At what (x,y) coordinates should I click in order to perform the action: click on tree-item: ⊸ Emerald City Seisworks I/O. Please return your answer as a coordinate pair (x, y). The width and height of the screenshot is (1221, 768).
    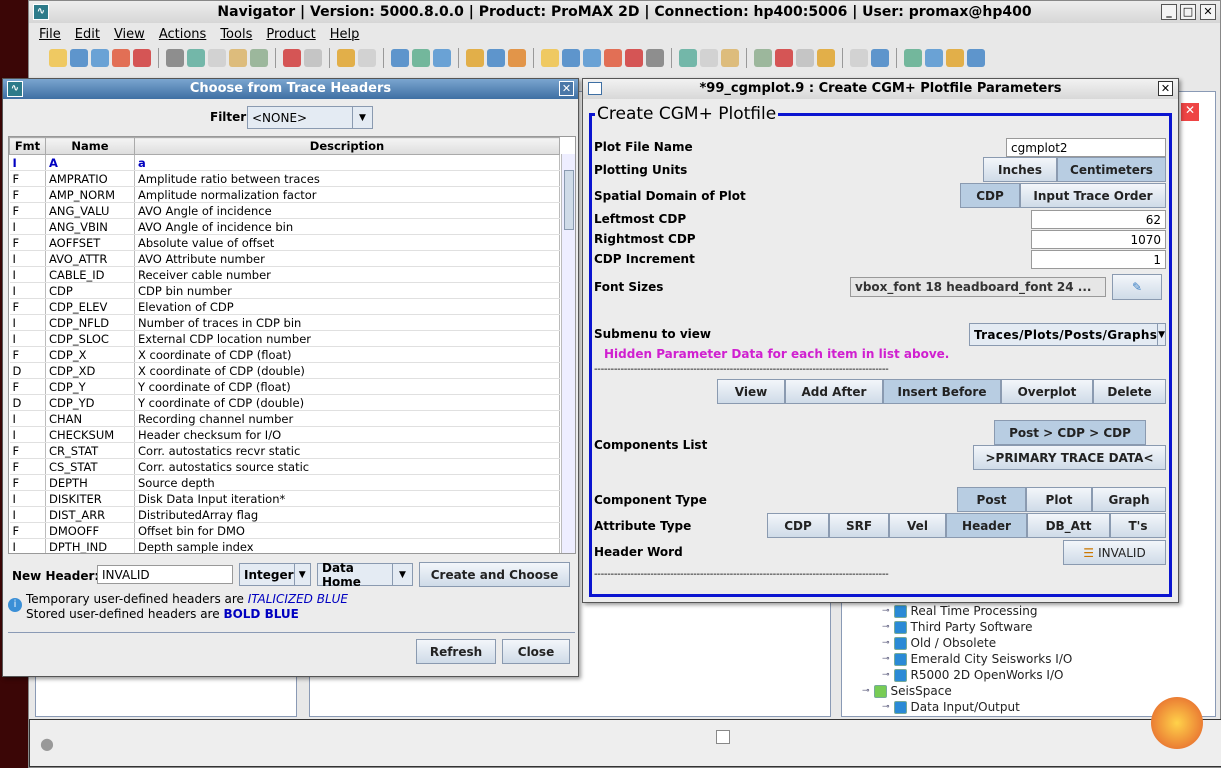
    Looking at the image, I should click on (977, 659).